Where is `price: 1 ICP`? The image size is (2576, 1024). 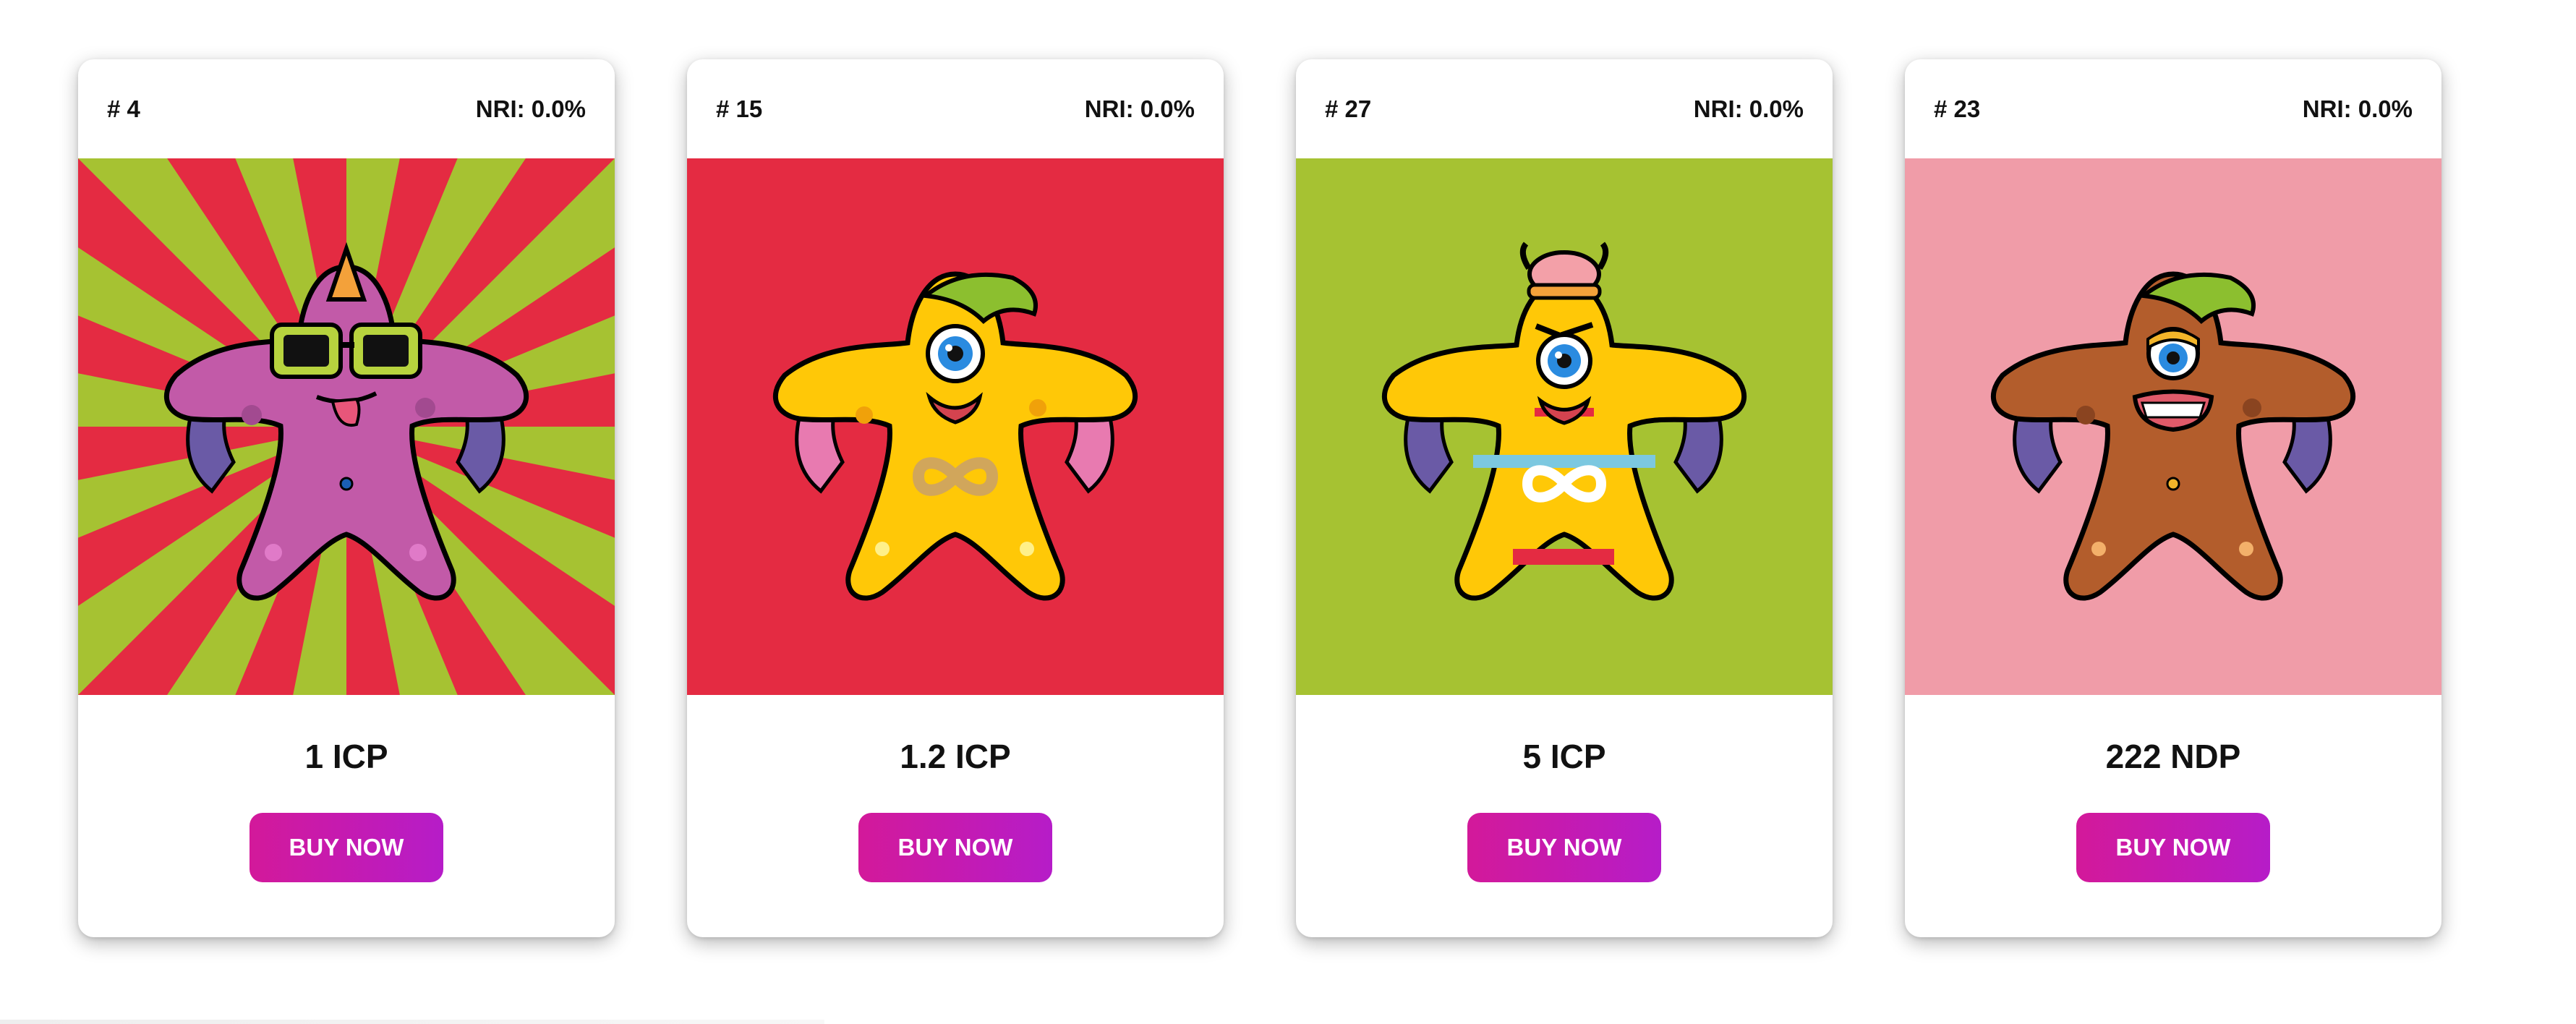 price: 1 ICP is located at coordinates (346, 756).